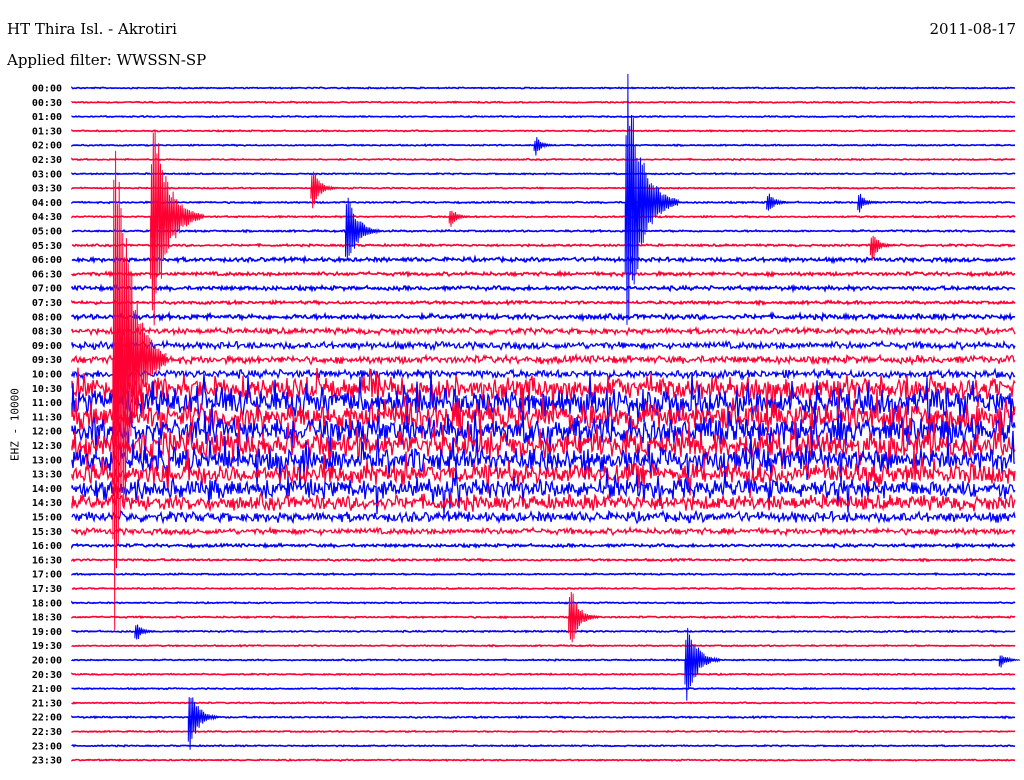 This screenshot has width=1024, height=780. What do you see at coordinates (47, 689) in the screenshot?
I see `time-tick-label: 21:00` at bounding box center [47, 689].